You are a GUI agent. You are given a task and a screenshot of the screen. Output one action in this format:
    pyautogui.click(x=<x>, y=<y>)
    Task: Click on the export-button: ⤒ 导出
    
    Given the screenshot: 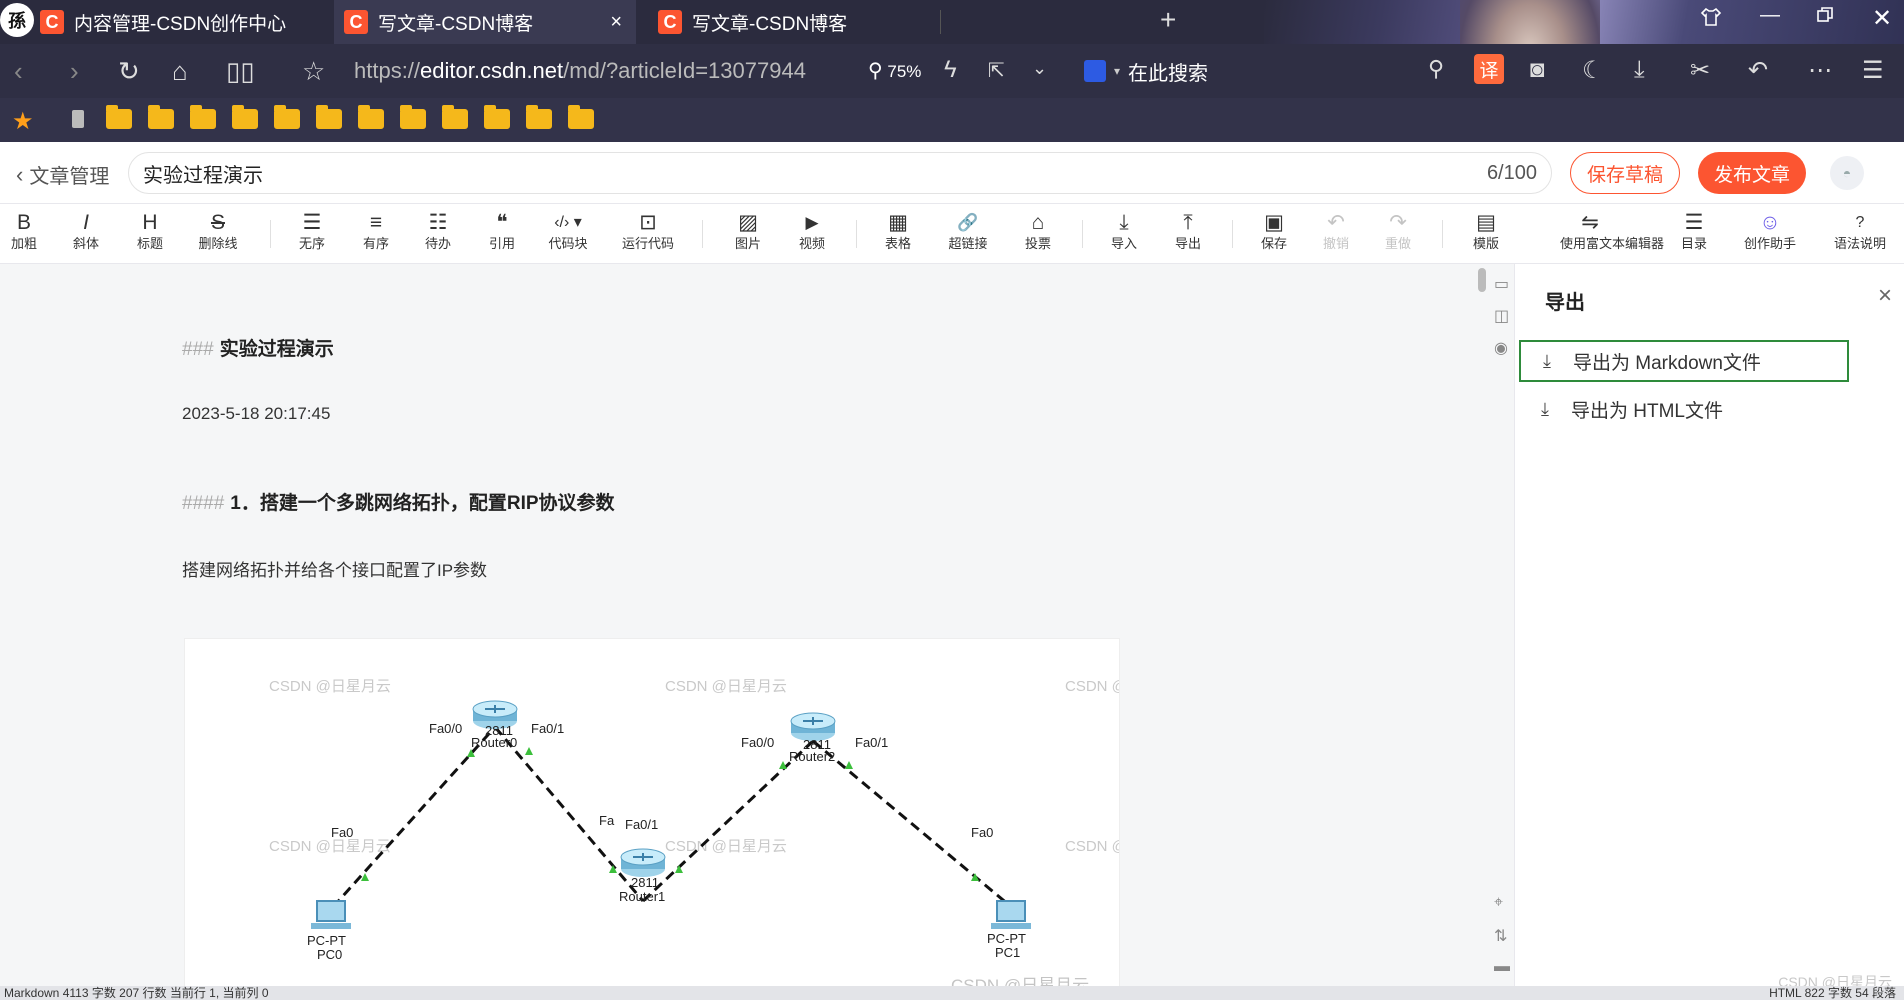 What is the action you would take?
    pyautogui.click(x=1188, y=231)
    